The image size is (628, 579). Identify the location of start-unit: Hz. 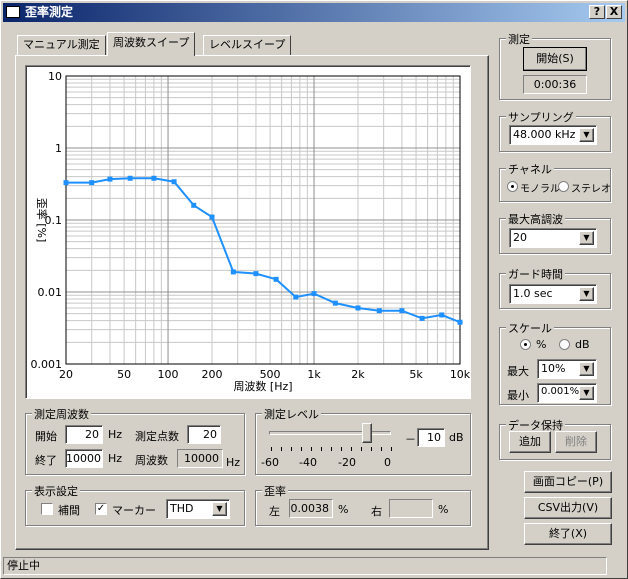
(115, 434).